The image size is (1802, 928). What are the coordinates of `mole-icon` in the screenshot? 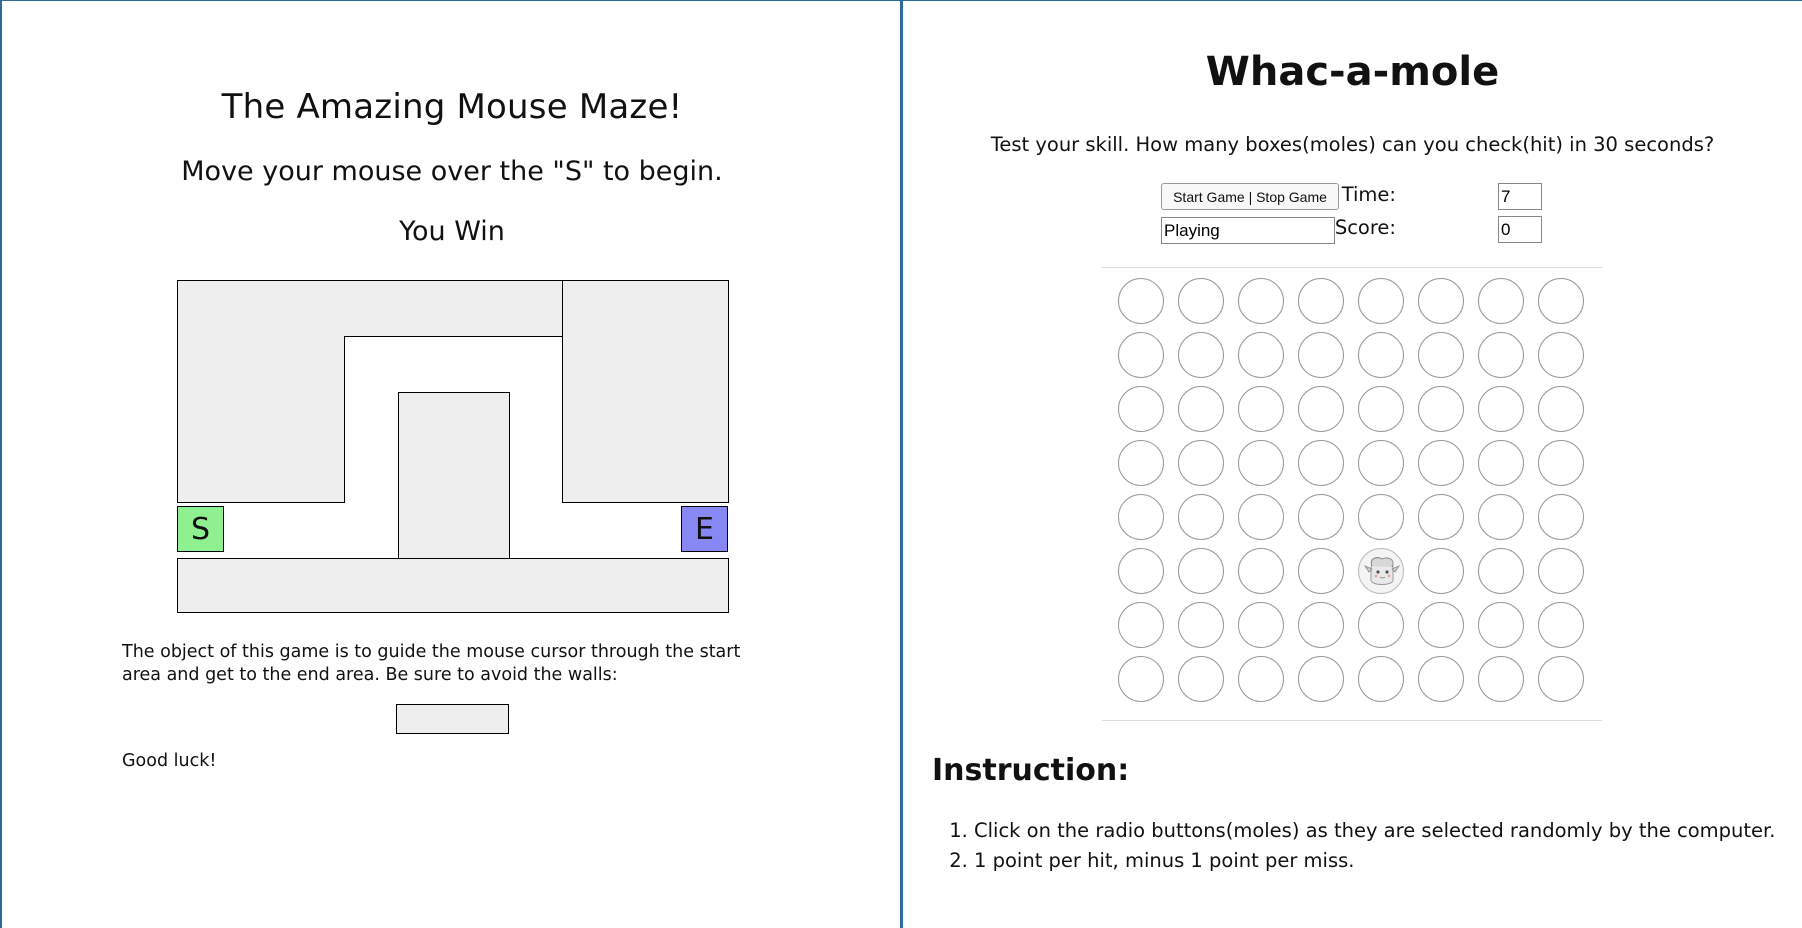 It's located at (1382, 571).